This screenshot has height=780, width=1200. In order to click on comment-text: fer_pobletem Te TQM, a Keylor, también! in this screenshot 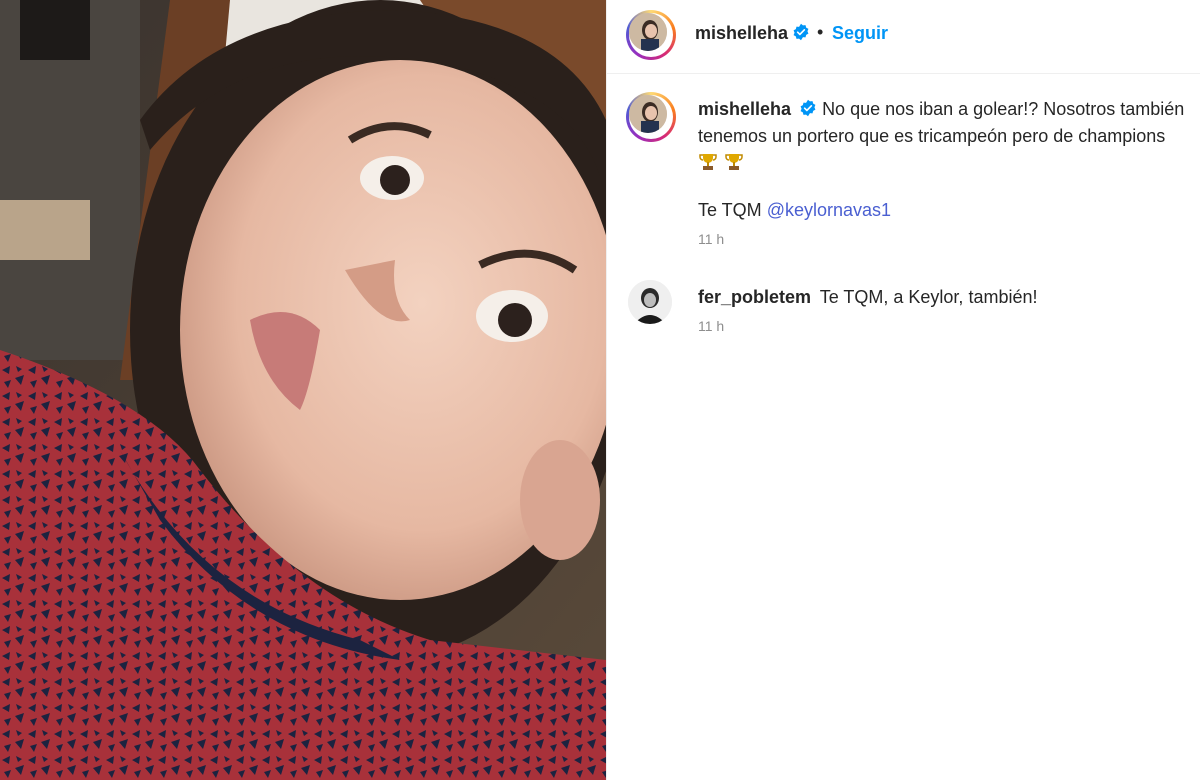, I will do `click(948, 297)`.